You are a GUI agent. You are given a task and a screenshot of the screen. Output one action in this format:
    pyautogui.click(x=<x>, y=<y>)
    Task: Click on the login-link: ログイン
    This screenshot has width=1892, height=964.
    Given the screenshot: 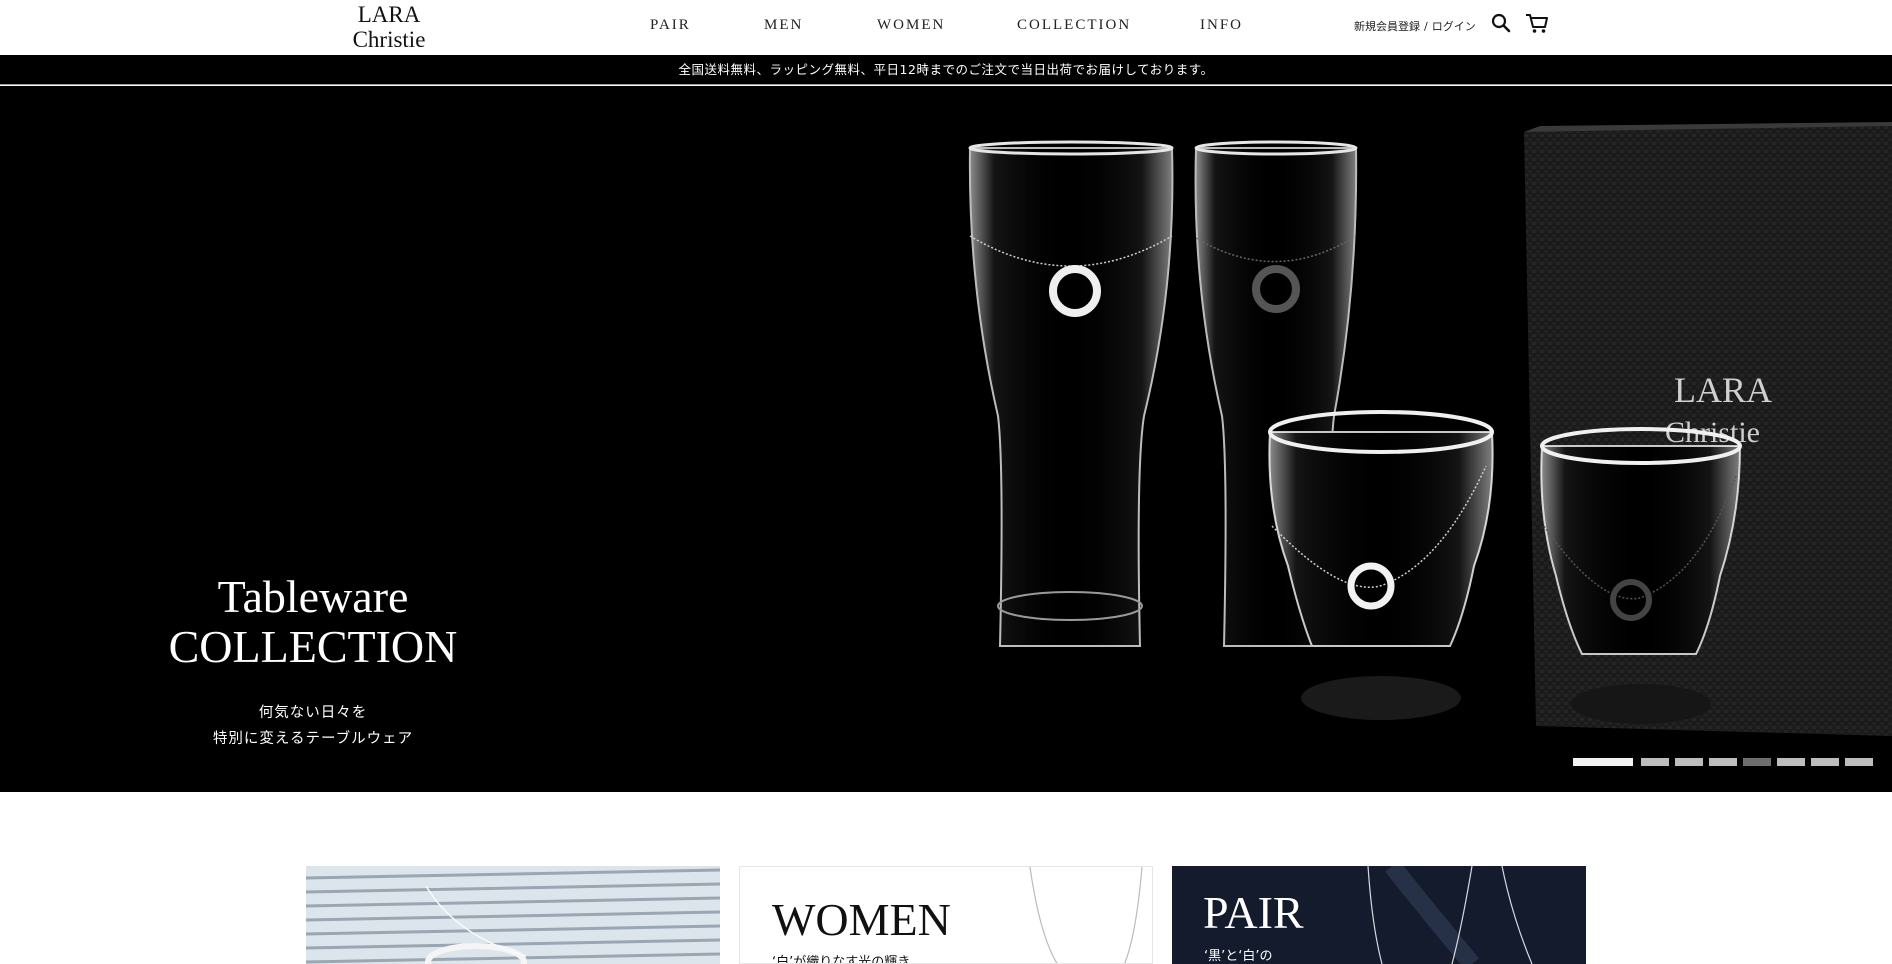 What is the action you would take?
    pyautogui.click(x=1454, y=26)
    